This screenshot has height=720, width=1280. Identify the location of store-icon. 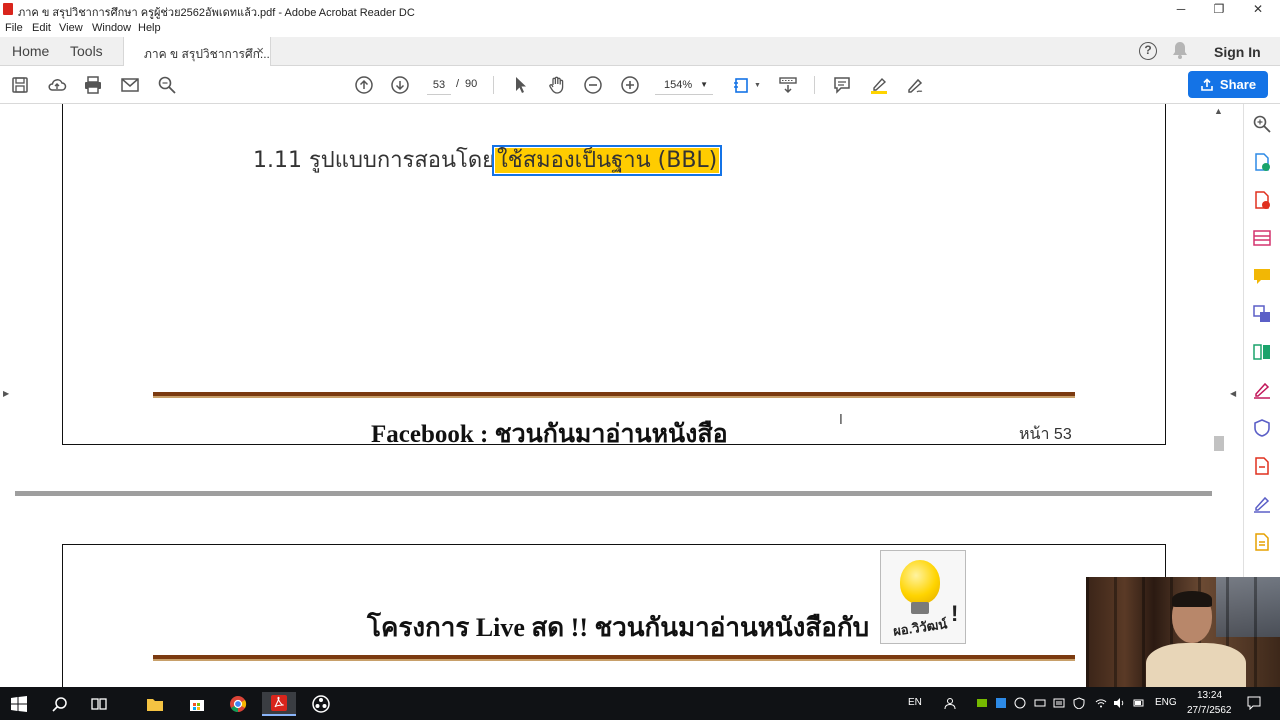
(197, 704).